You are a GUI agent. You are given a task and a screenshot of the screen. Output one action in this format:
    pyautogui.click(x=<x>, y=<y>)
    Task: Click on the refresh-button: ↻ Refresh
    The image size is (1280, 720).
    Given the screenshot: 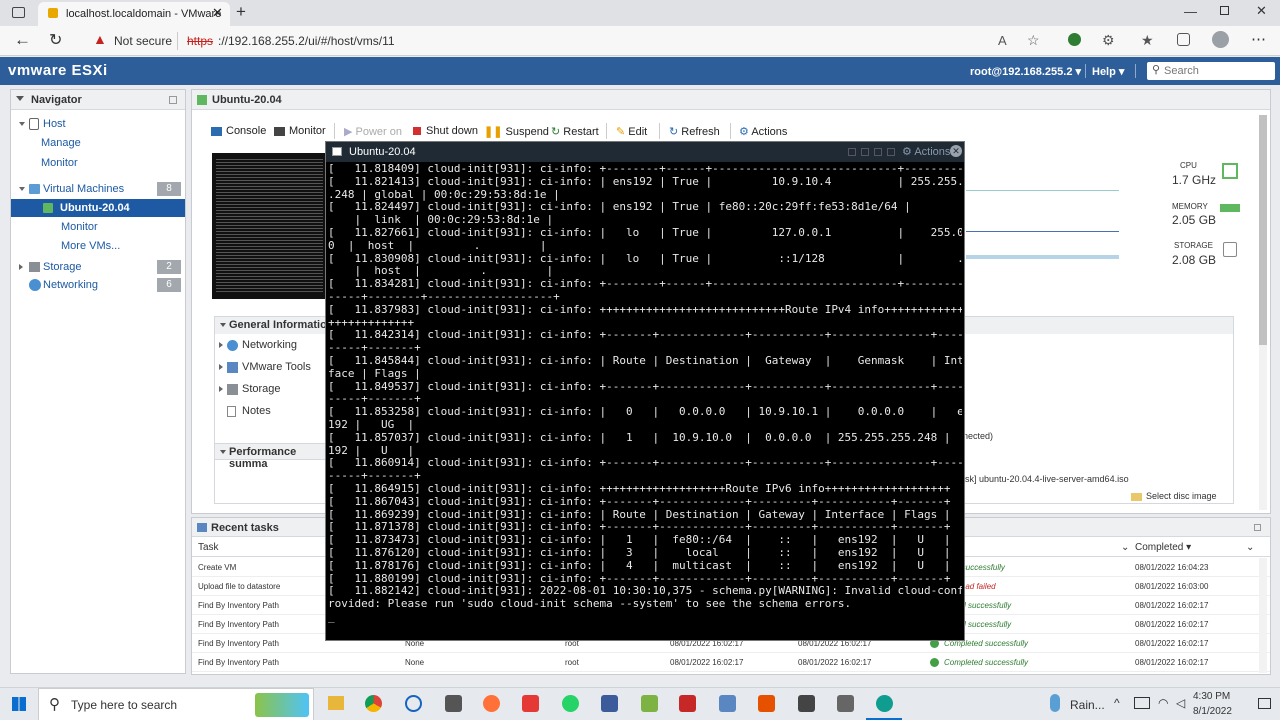 What is the action you would take?
    pyautogui.click(x=694, y=131)
    